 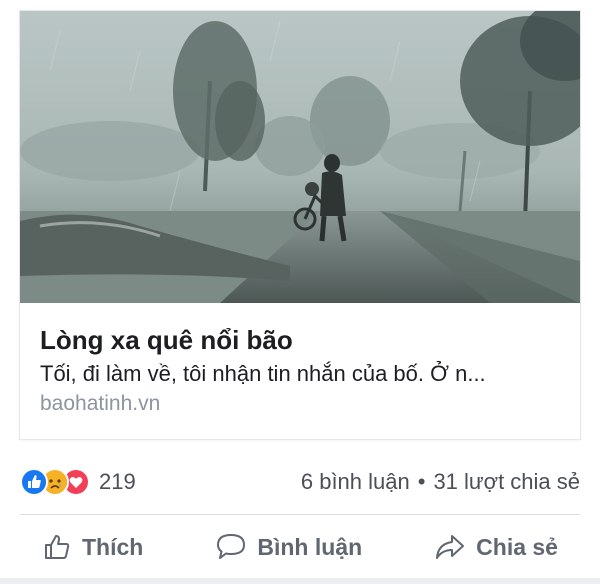 I want to click on shares-count: 31 lượt chia sẻ, so click(x=506, y=482).